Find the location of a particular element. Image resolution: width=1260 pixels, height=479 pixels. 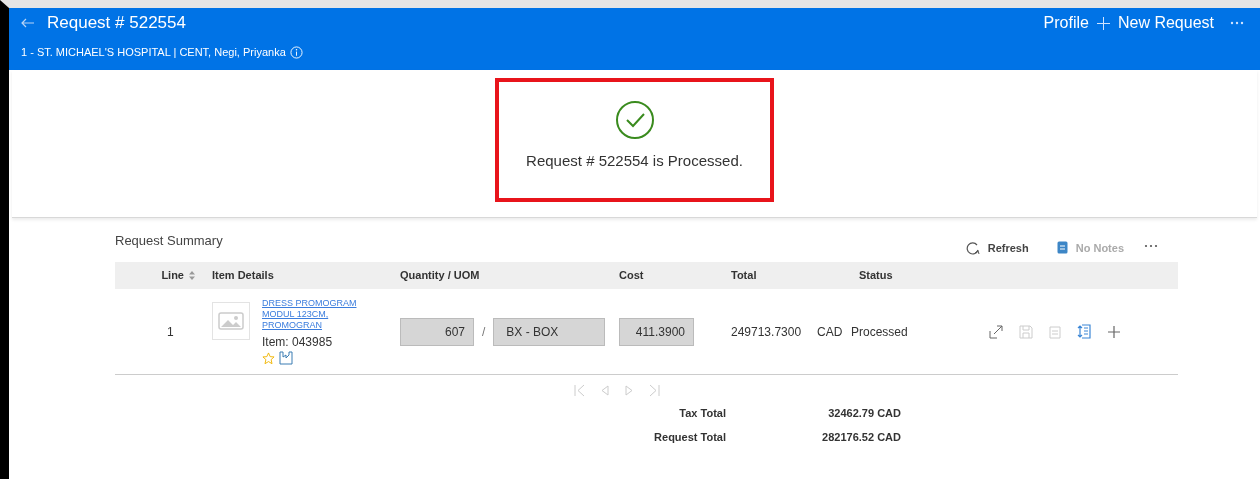

column-header: Cost is located at coordinates (631, 275).